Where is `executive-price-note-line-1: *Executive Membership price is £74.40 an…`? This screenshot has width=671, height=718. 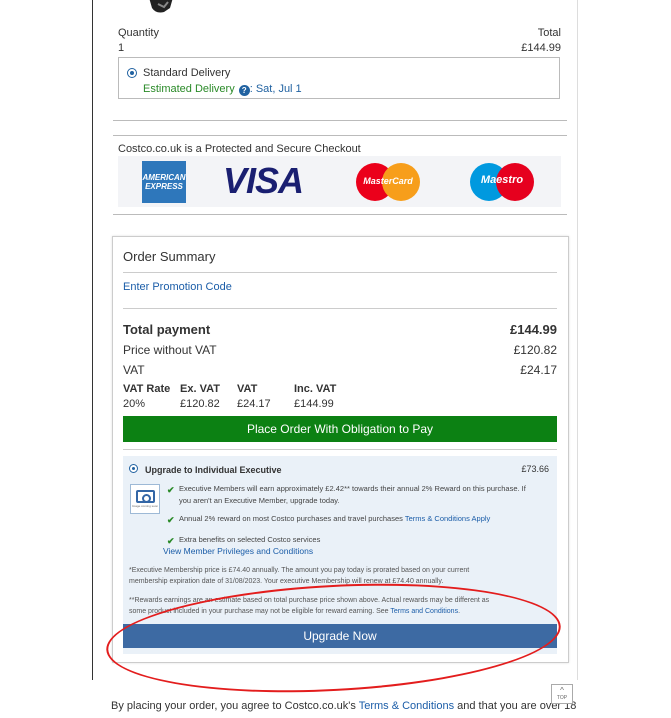
executive-price-note-line-1: *Executive Membership price is £74.40 an… is located at coordinates (299, 570).